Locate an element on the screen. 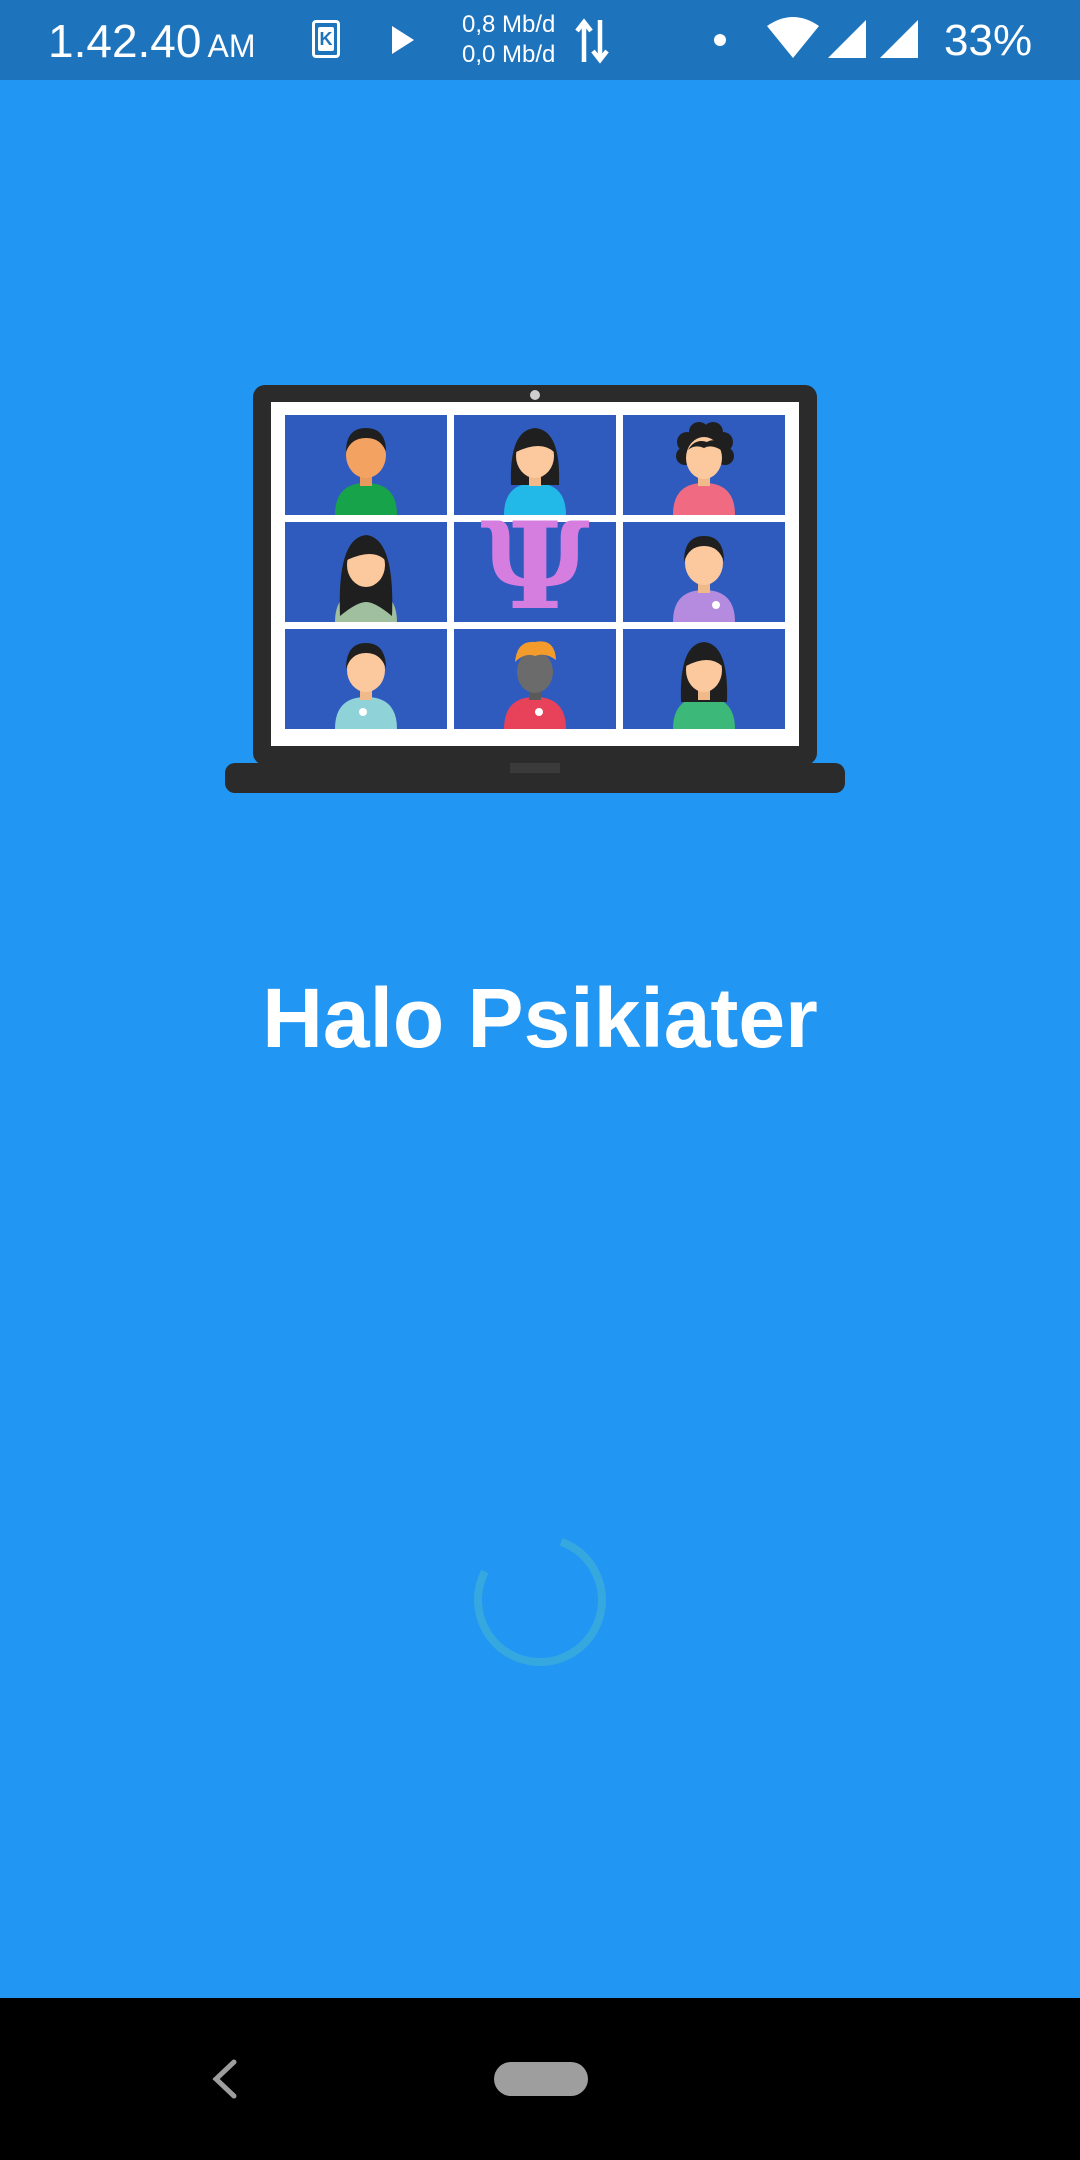 The image size is (1080, 2160). psi-symbol: Ψ is located at coordinates (535, 566).